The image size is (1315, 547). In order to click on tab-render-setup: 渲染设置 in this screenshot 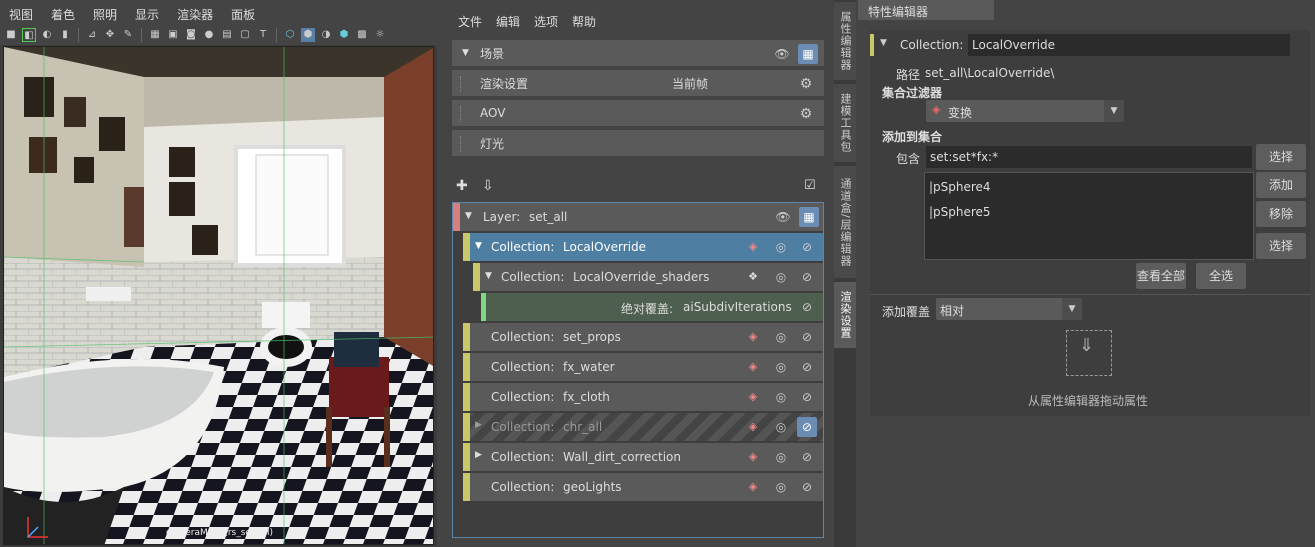, I will do `click(845, 315)`.